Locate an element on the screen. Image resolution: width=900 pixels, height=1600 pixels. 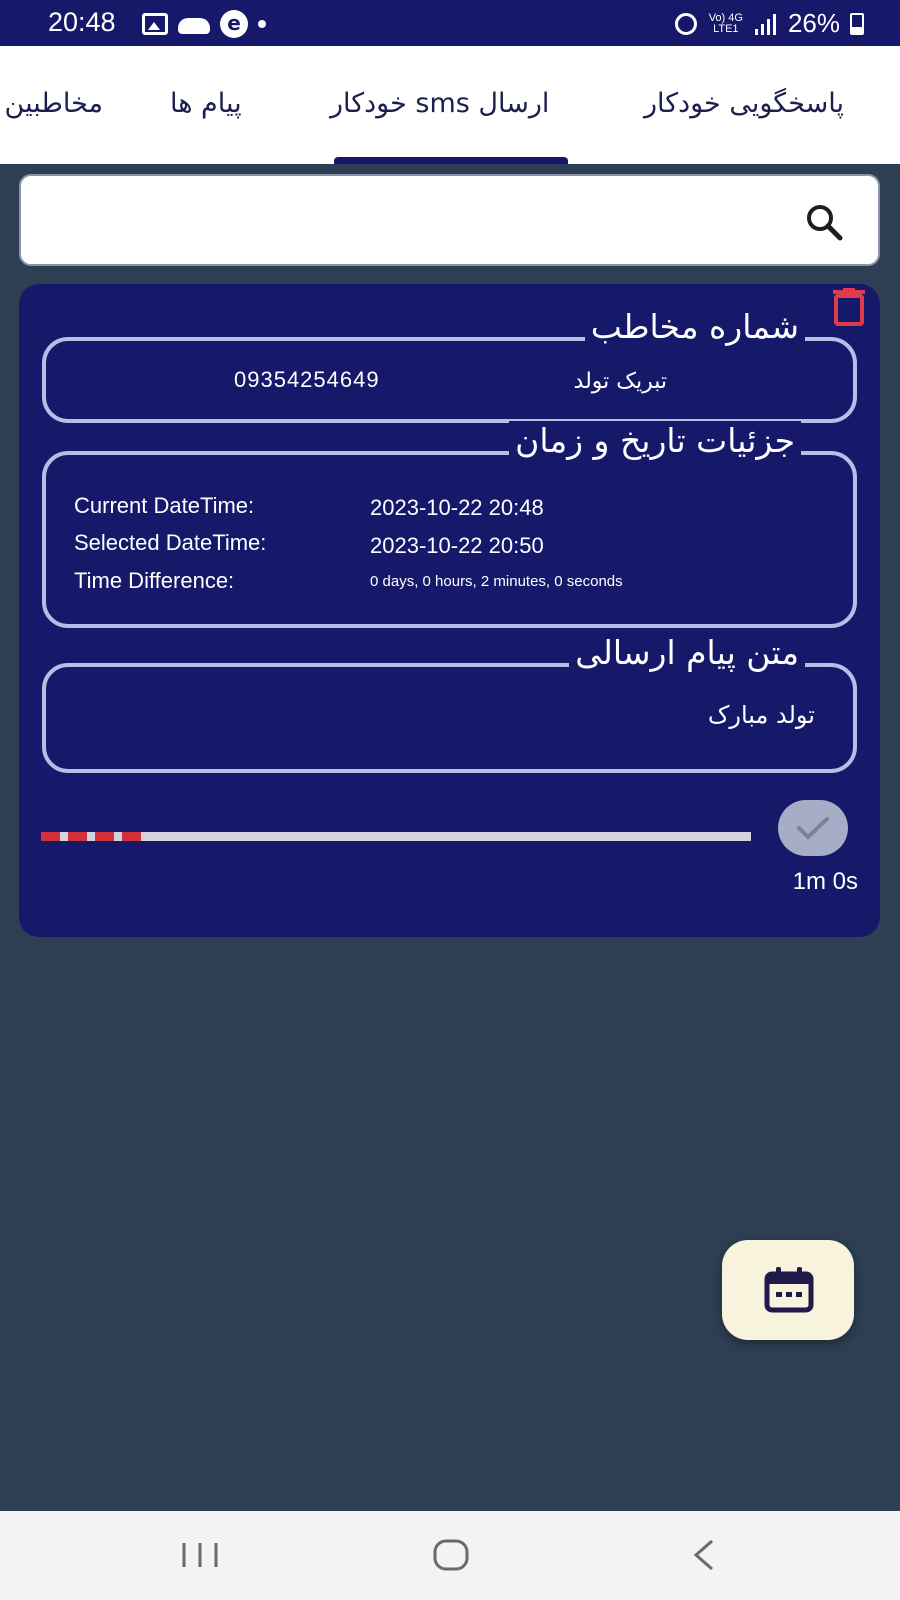
check-button is located at coordinates (813, 828).